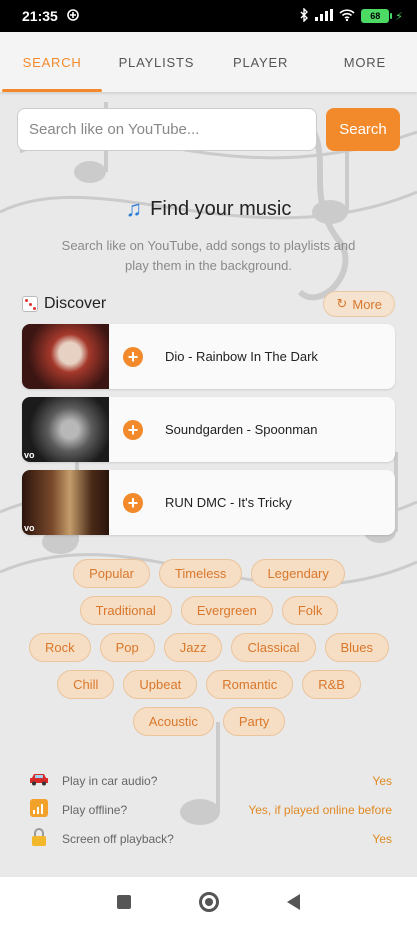 This screenshot has width=417, height=927. What do you see at coordinates (363, 129) in the screenshot?
I see `search-button: Search` at bounding box center [363, 129].